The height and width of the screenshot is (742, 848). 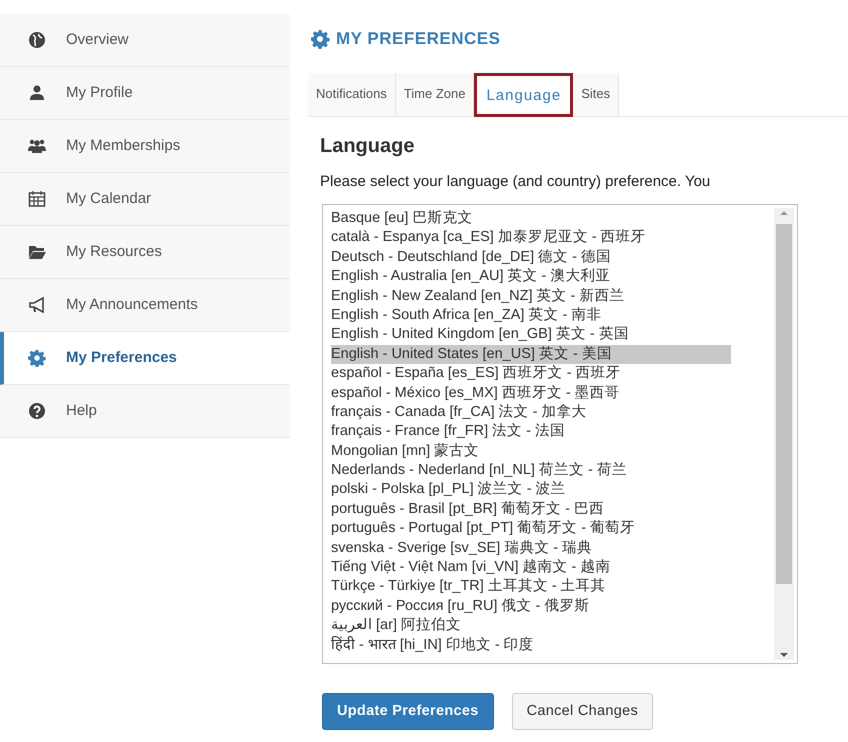 I want to click on list-option: español - México [es_MX] 西班牙文 - 墨西哥, so click(x=531, y=393).